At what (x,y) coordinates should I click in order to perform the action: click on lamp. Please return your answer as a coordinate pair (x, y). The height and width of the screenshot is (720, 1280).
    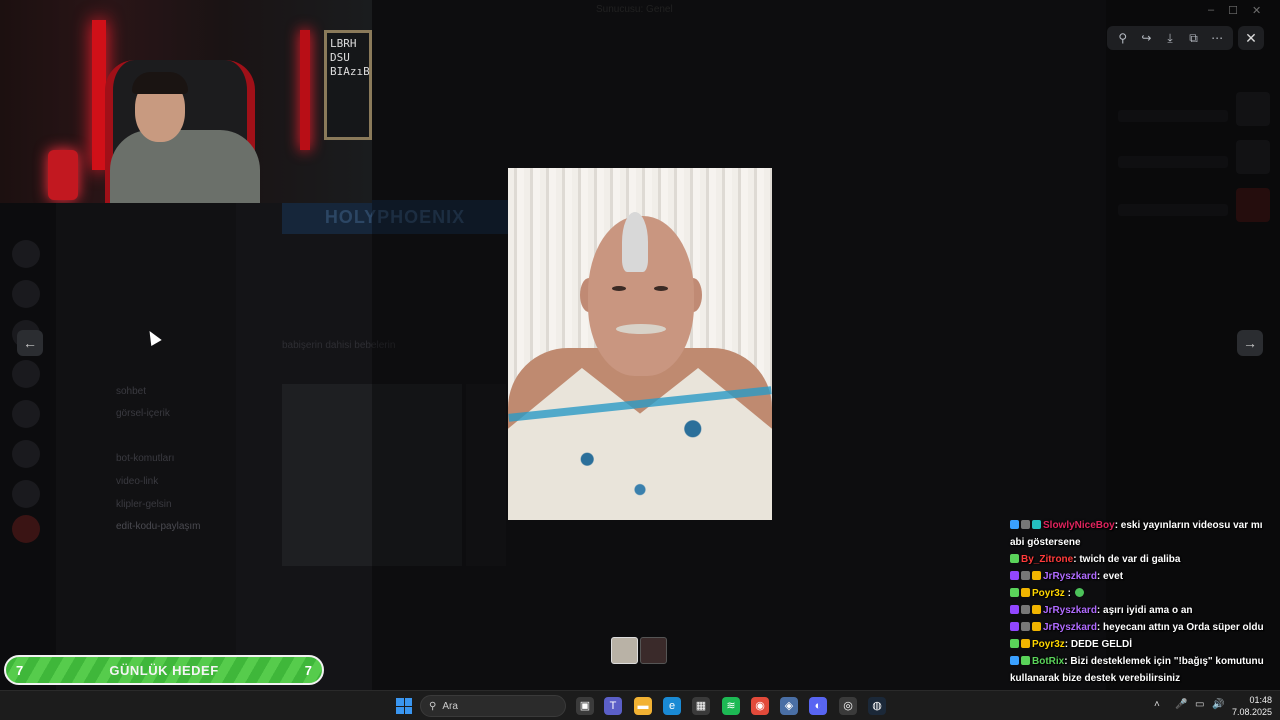
    Looking at the image, I should click on (63, 175).